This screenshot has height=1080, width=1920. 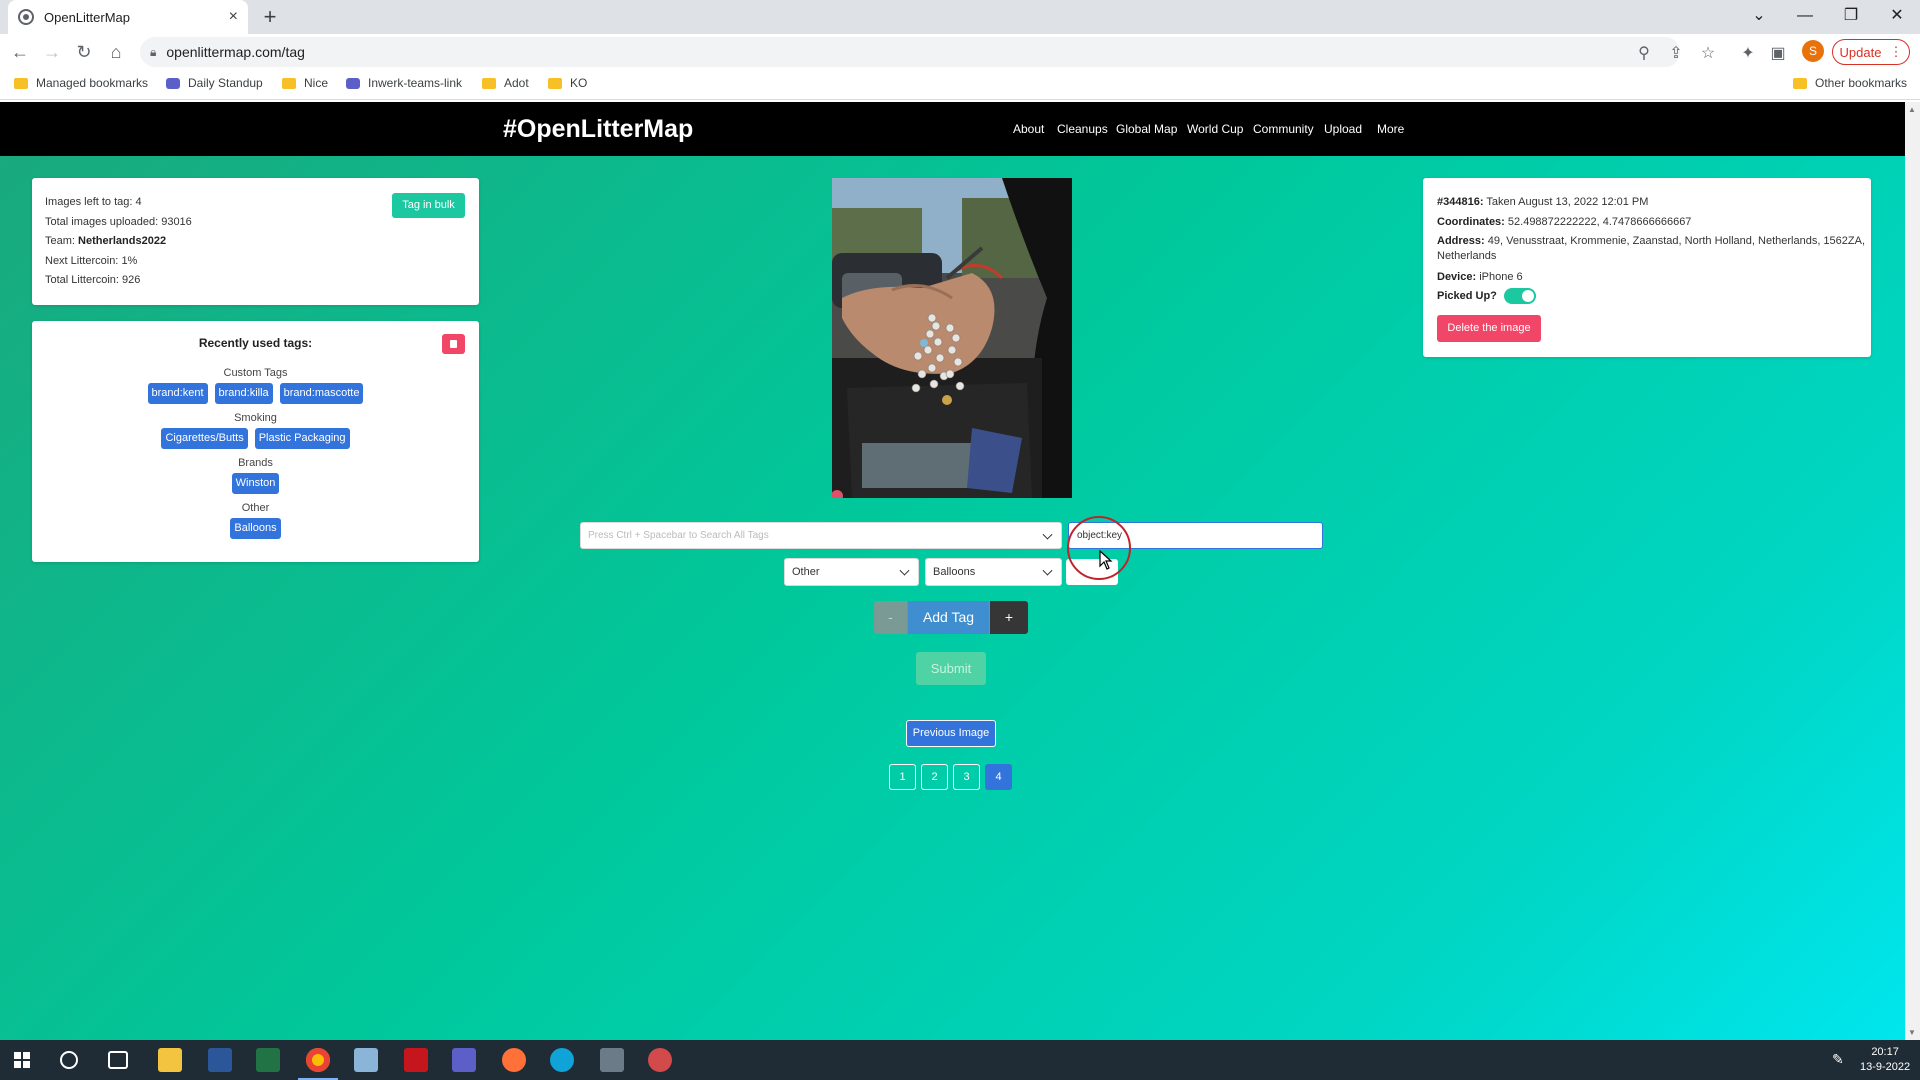 I want to click on tab-search-icon: ⌄, so click(x=1759, y=16).